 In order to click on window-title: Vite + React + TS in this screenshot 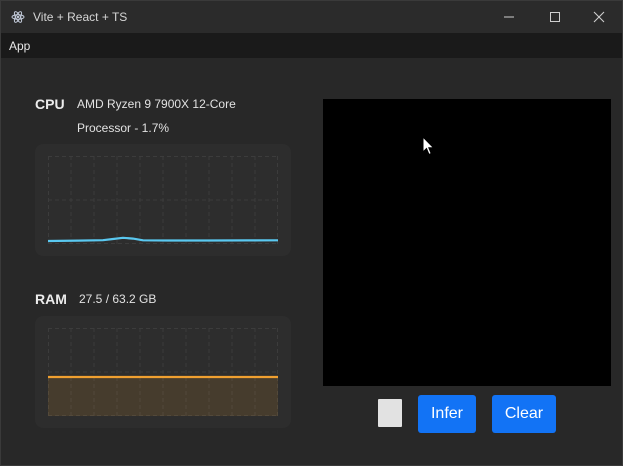, I will do `click(80, 17)`.